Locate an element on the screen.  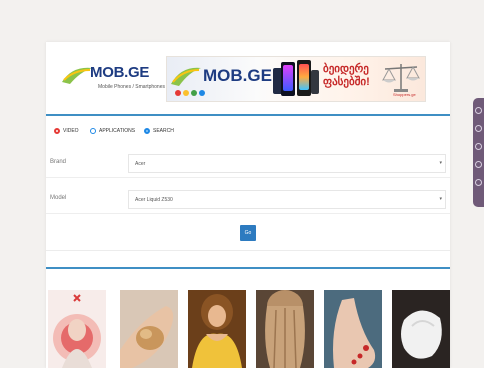
thumb-foot is located at coordinates (353, 329).